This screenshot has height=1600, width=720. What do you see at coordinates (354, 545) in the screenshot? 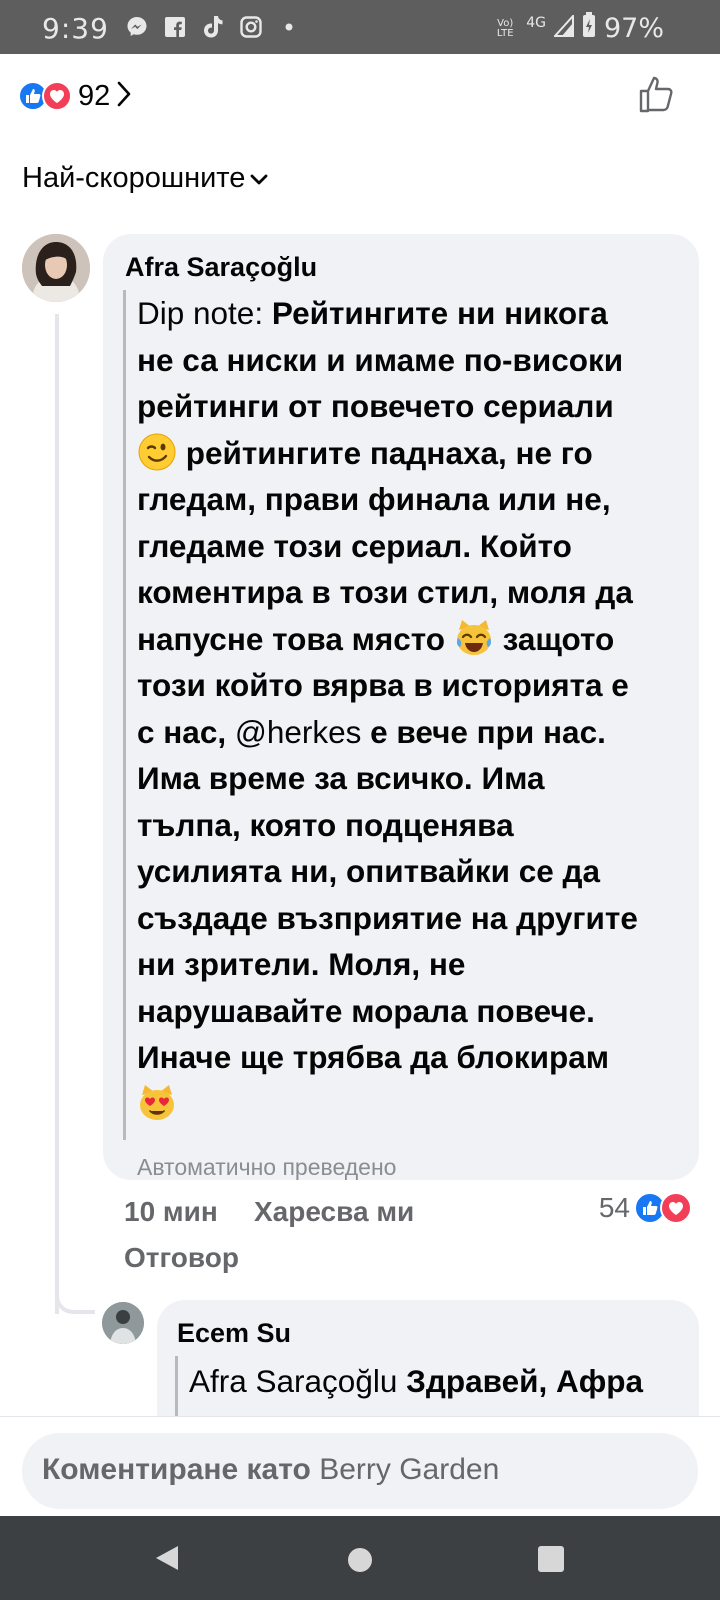
I see `comment-line: гледаме този сериал. Който` at bounding box center [354, 545].